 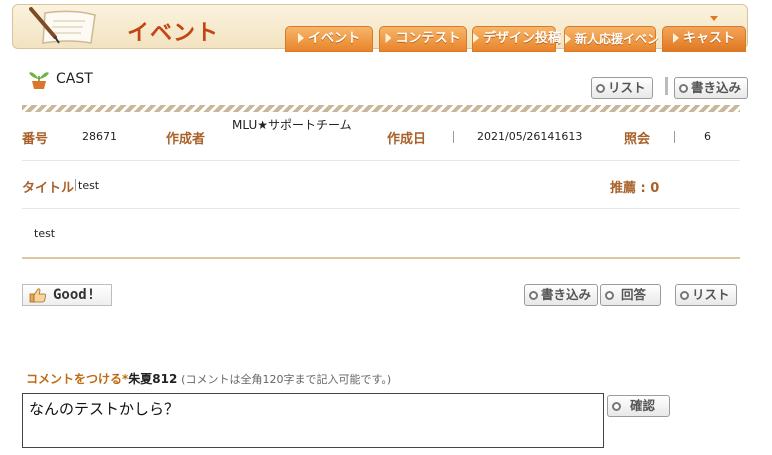 I want to click on post-title-row: タイトル test 推薦 : 0, so click(x=381, y=185).